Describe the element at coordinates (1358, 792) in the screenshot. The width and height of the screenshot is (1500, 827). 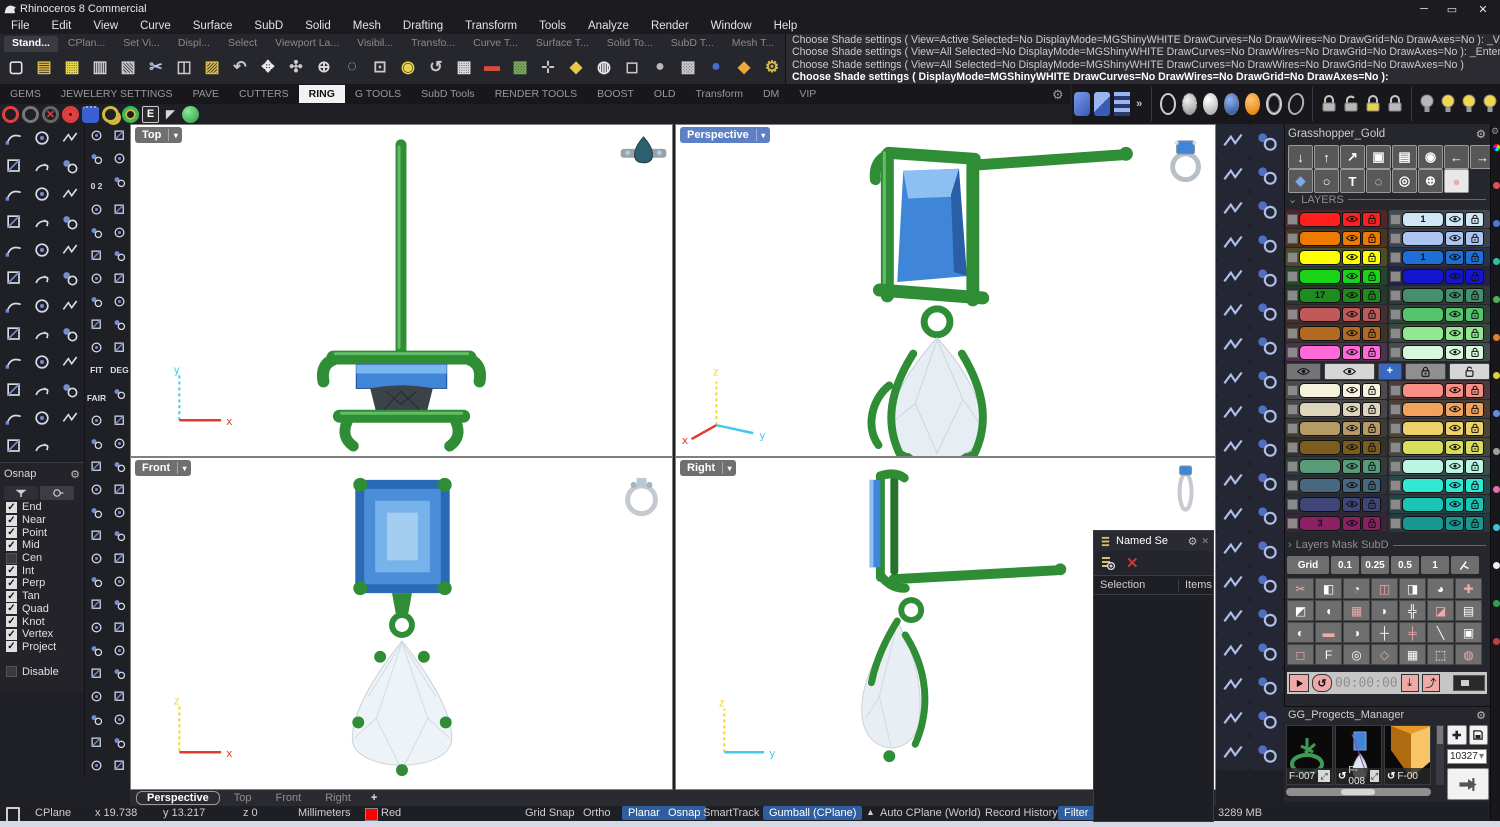
I see `projects-scrollbar` at that location.